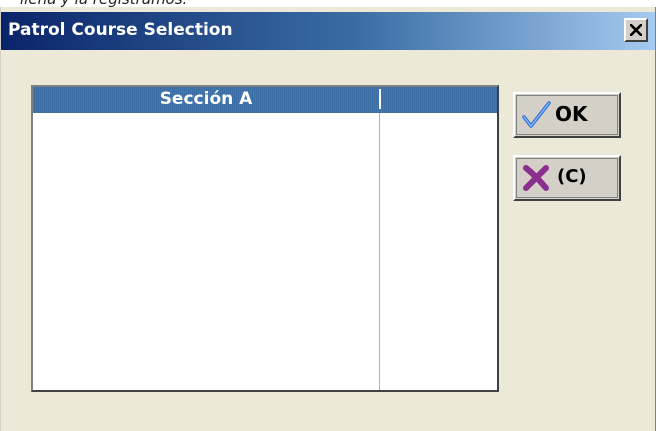 Image resolution: width=658 pixels, height=431 pixels. What do you see at coordinates (536, 178) in the screenshot?
I see `x-cross-icon` at bounding box center [536, 178].